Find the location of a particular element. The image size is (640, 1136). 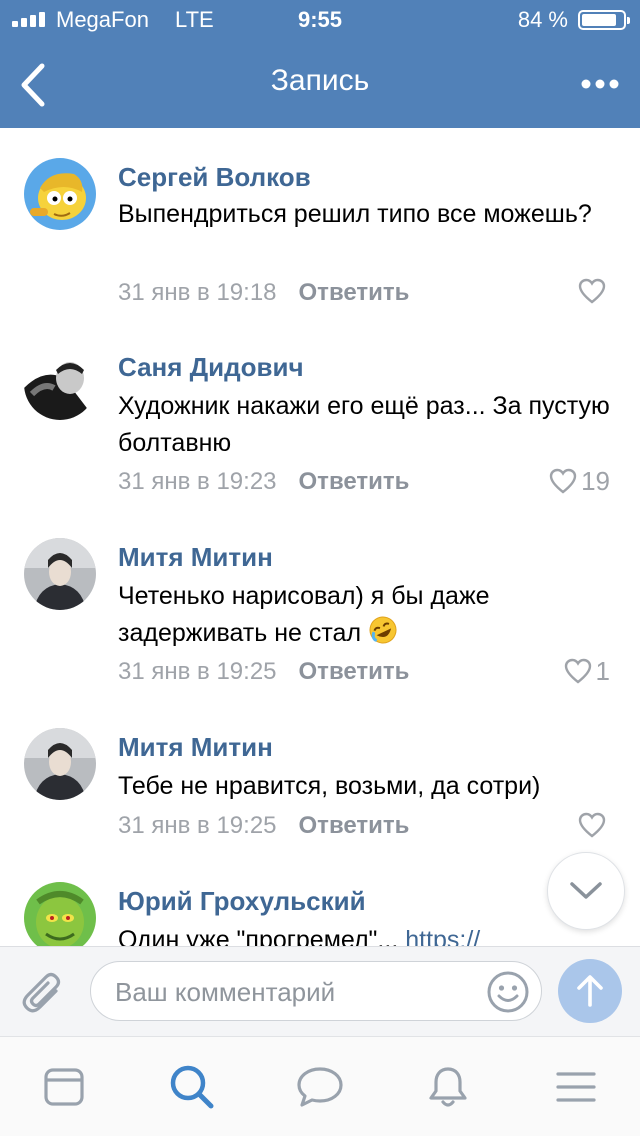

like-button: 1 is located at coordinates (587, 671).